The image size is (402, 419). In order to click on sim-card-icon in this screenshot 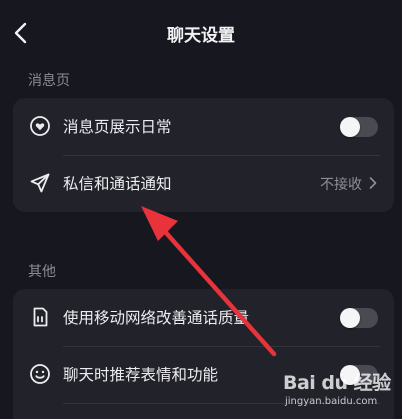, I will do `click(40, 317)`.